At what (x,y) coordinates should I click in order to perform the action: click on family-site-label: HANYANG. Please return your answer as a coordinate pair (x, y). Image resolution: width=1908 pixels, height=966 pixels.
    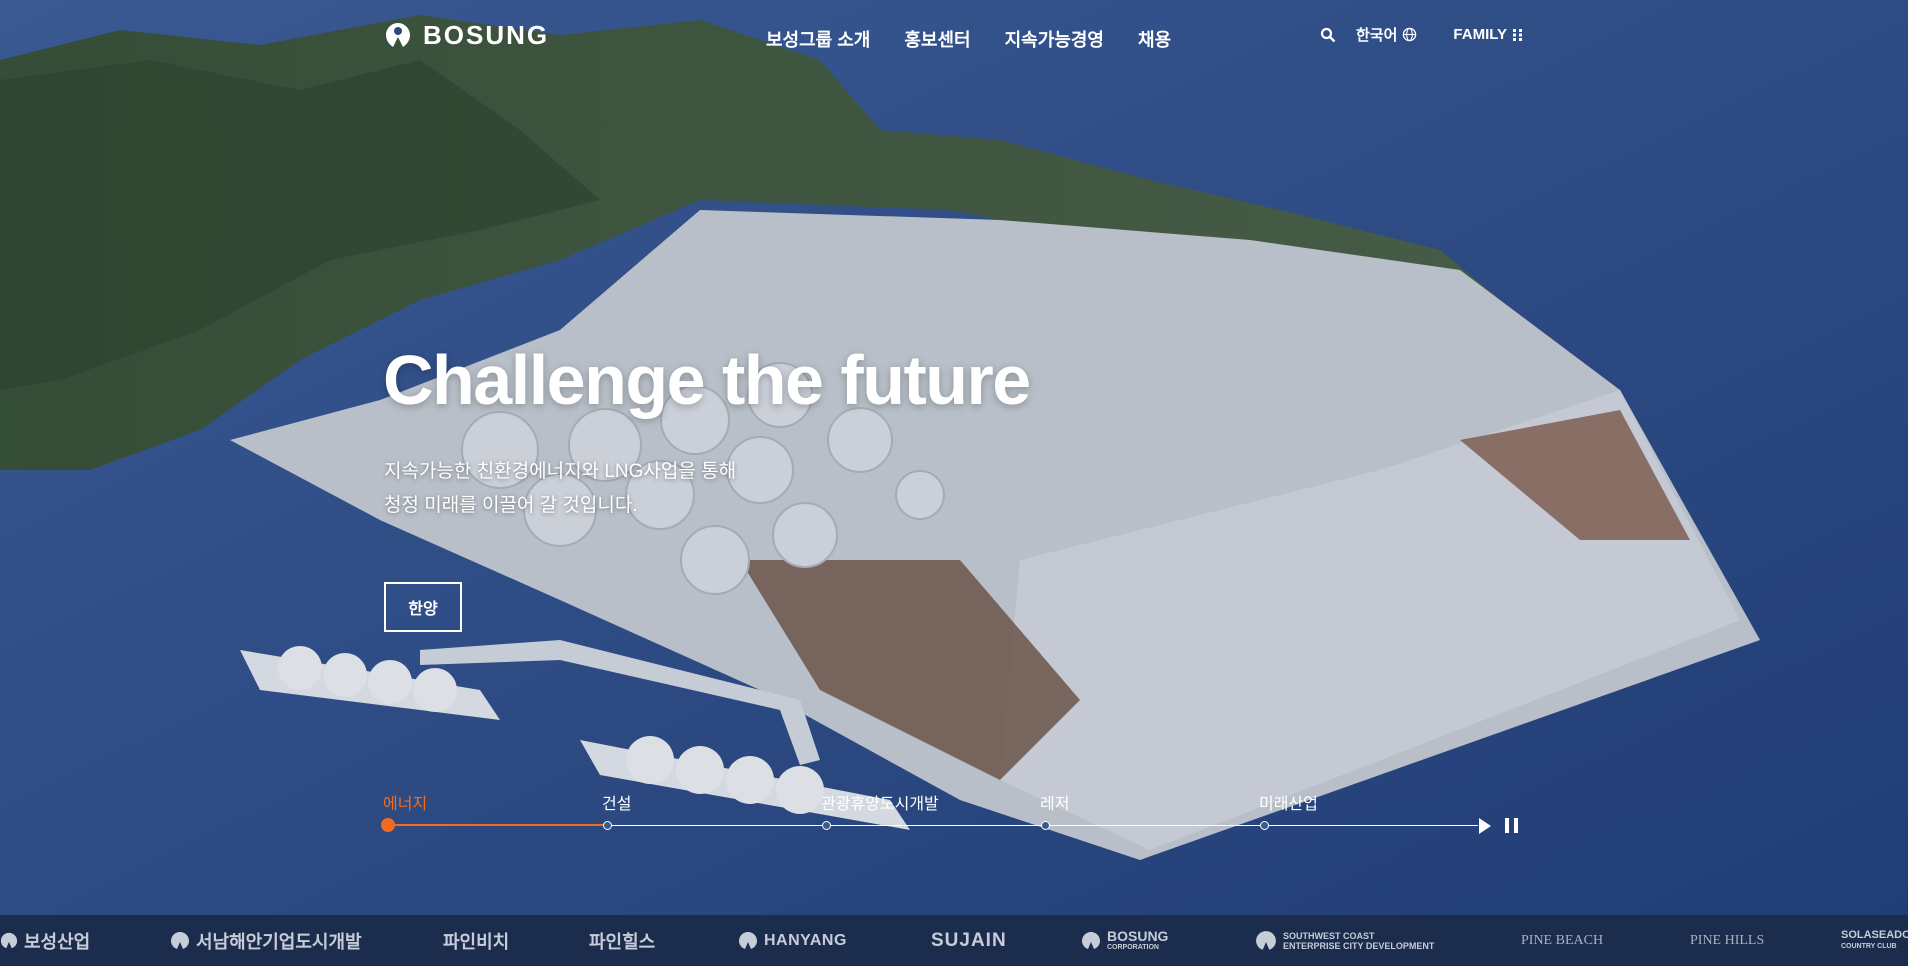
    Looking at the image, I should click on (805, 940).